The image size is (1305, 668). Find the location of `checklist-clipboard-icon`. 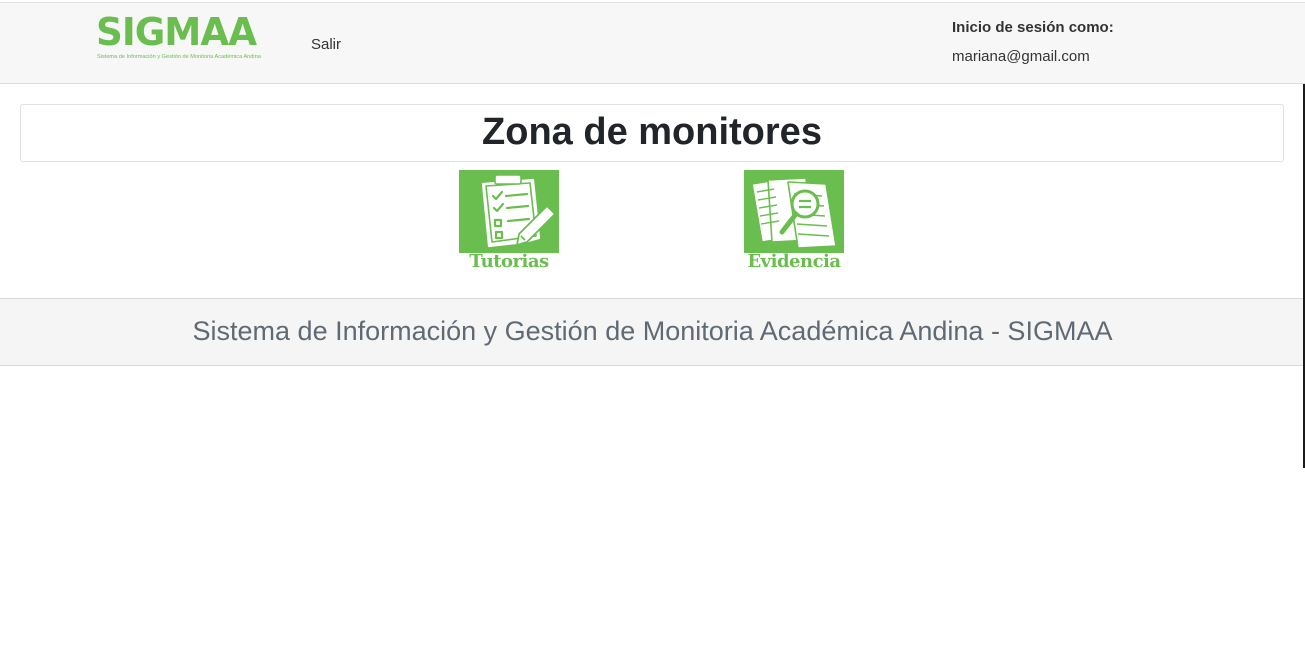

checklist-clipboard-icon is located at coordinates (509, 211).